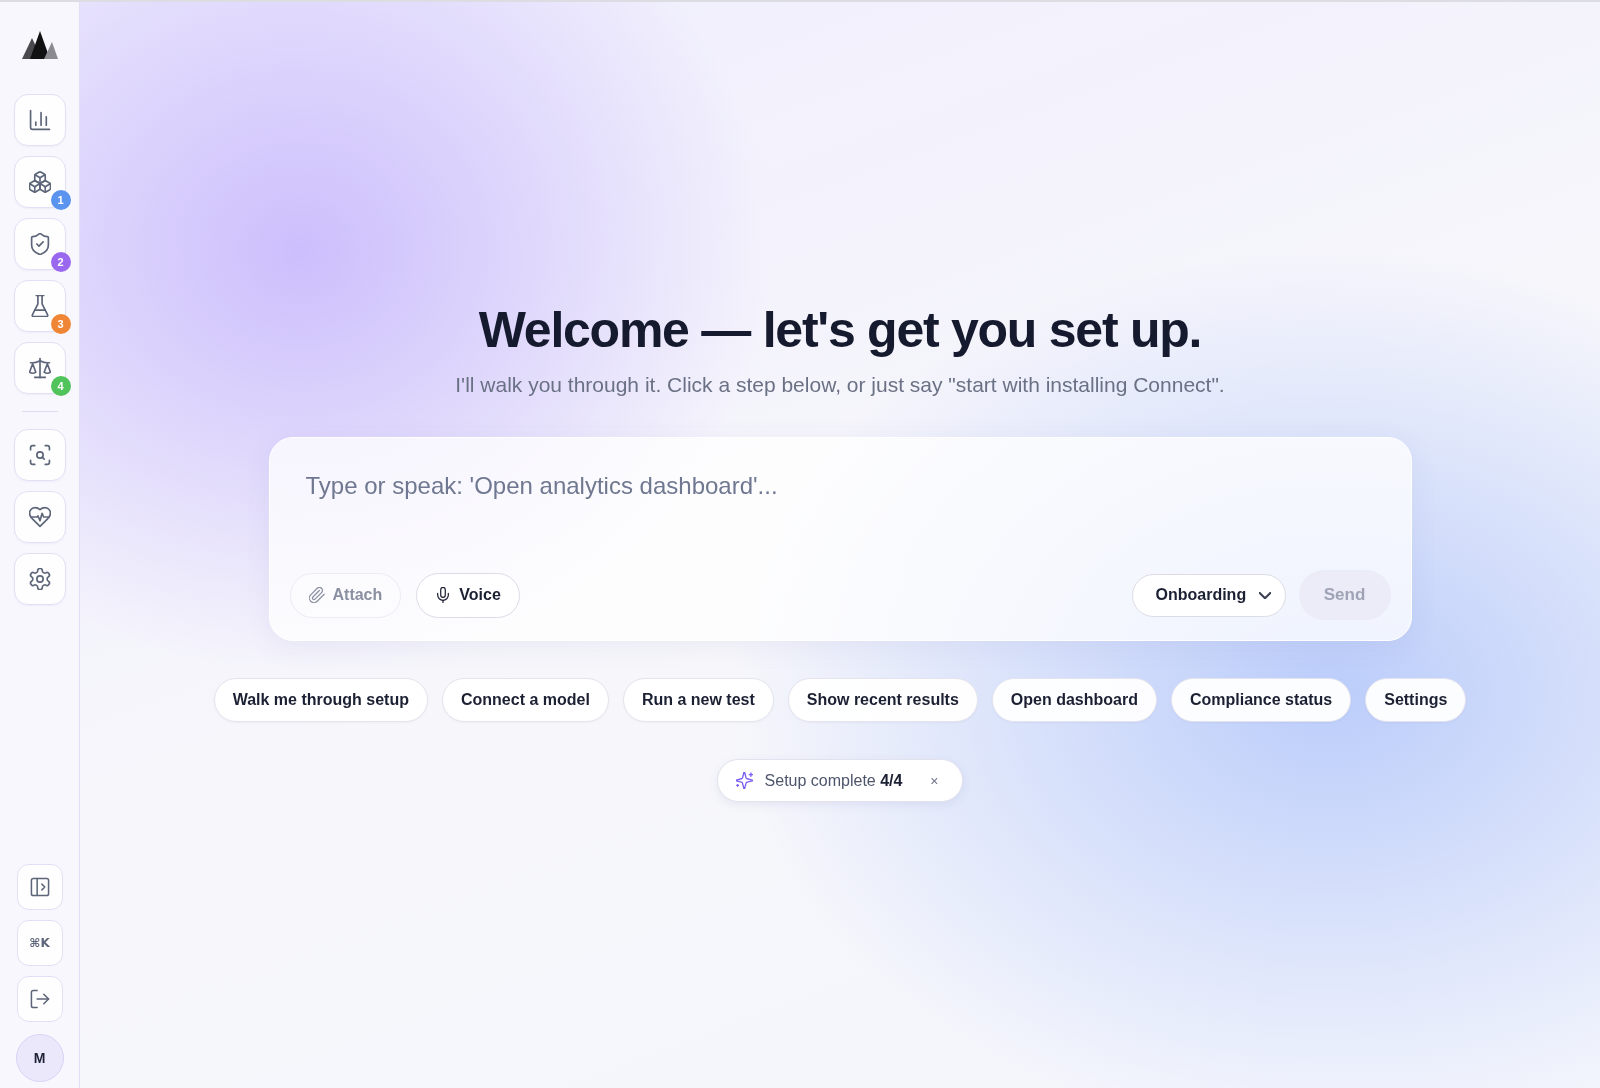  What do you see at coordinates (39, 1058) in the screenshot?
I see `user-avatar: M` at bounding box center [39, 1058].